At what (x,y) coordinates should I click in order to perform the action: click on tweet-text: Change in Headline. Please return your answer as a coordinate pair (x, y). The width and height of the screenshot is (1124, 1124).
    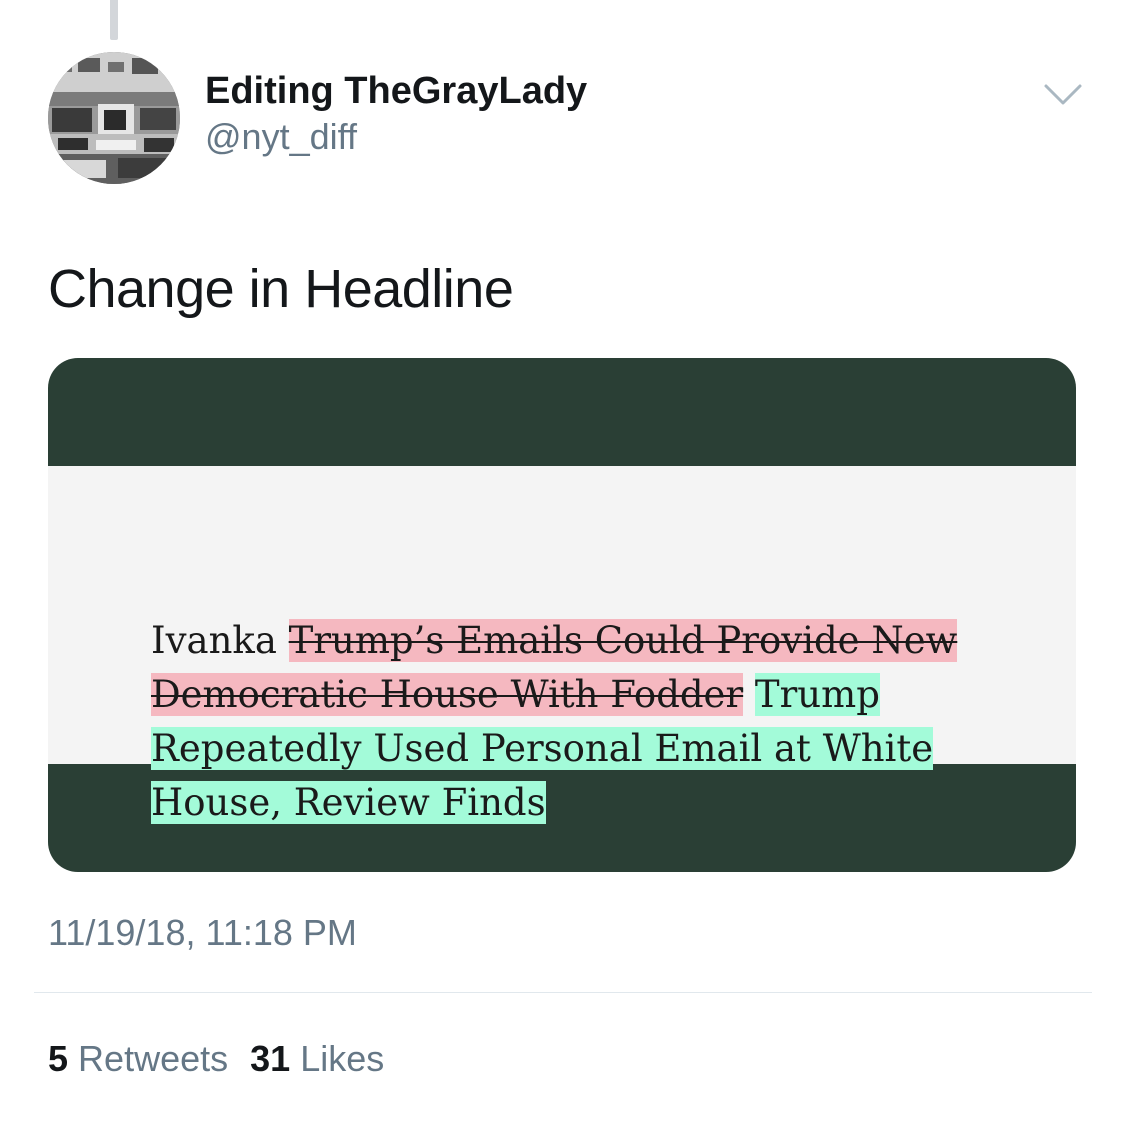
    Looking at the image, I should click on (281, 289).